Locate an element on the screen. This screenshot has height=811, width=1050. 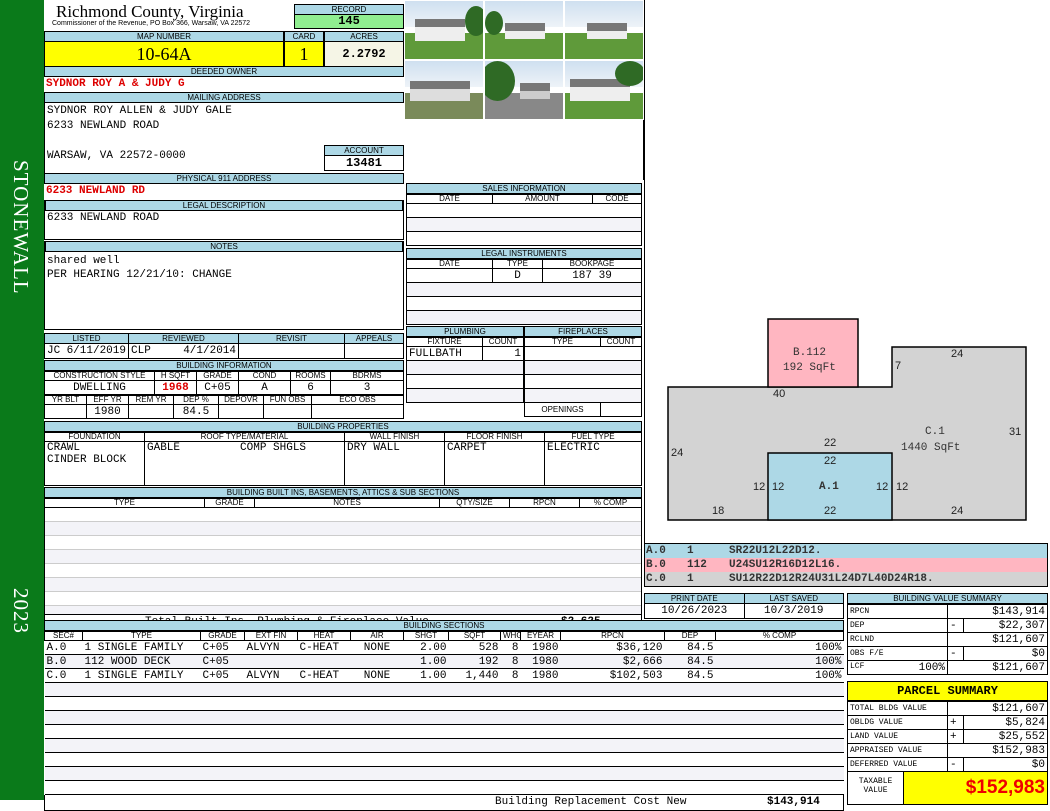
section-sqft: 192 is located at coordinates (474, 661).